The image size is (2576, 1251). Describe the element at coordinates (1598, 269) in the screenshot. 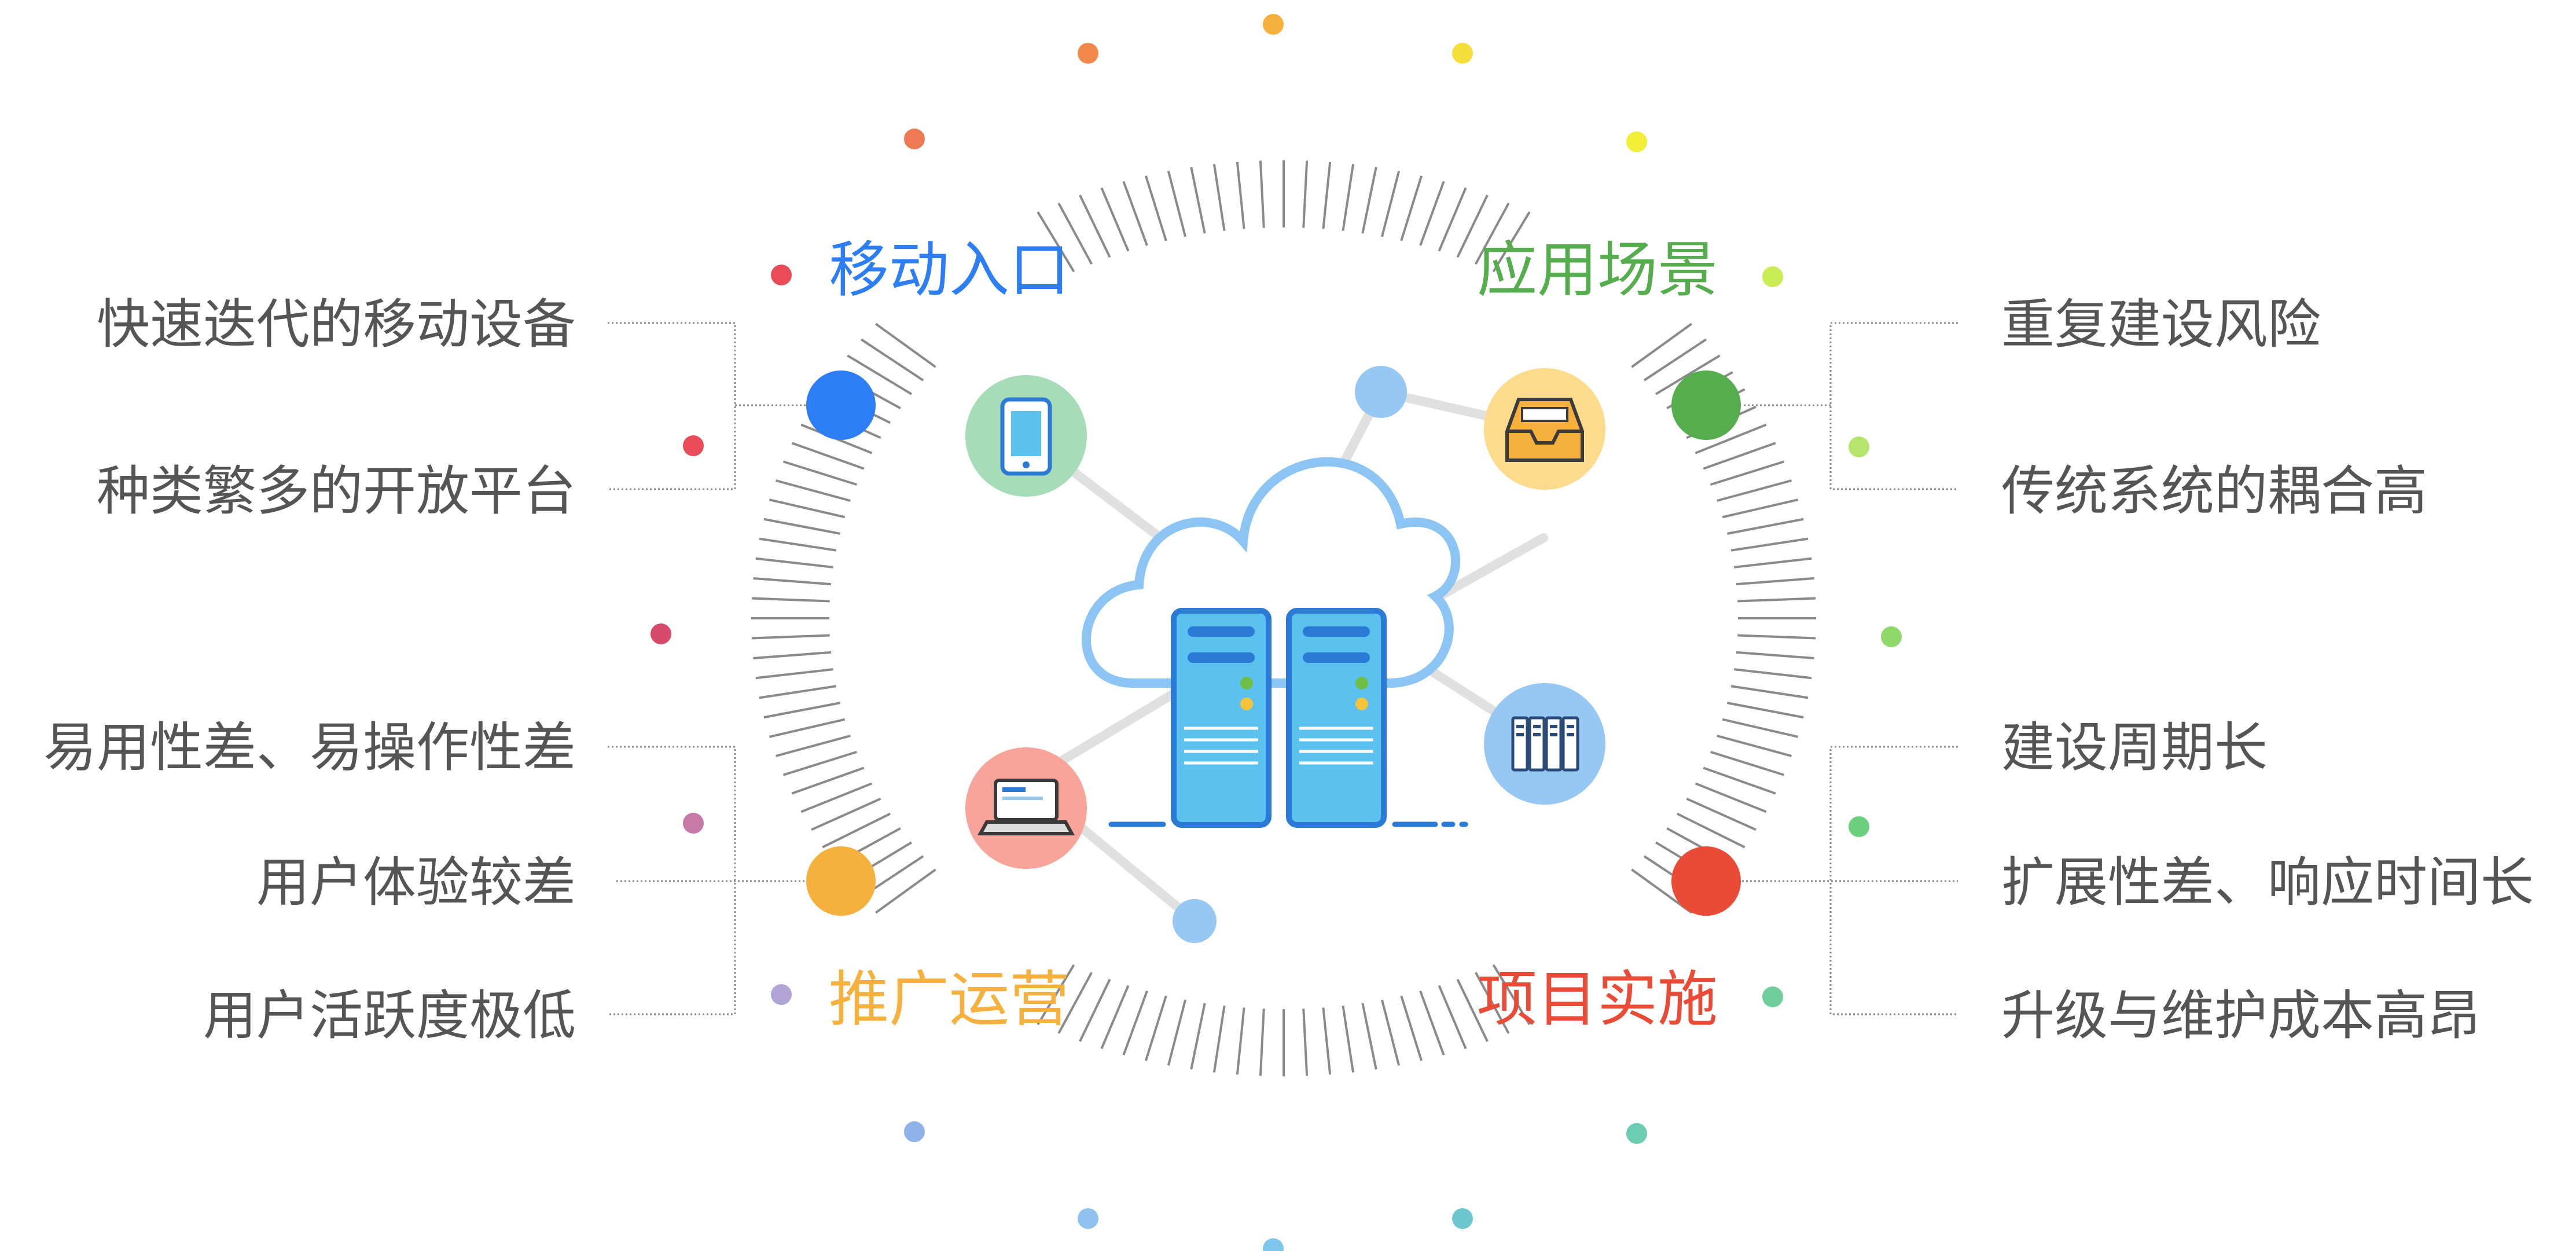

I see `quadrant-title-scene: 应用场景` at that location.